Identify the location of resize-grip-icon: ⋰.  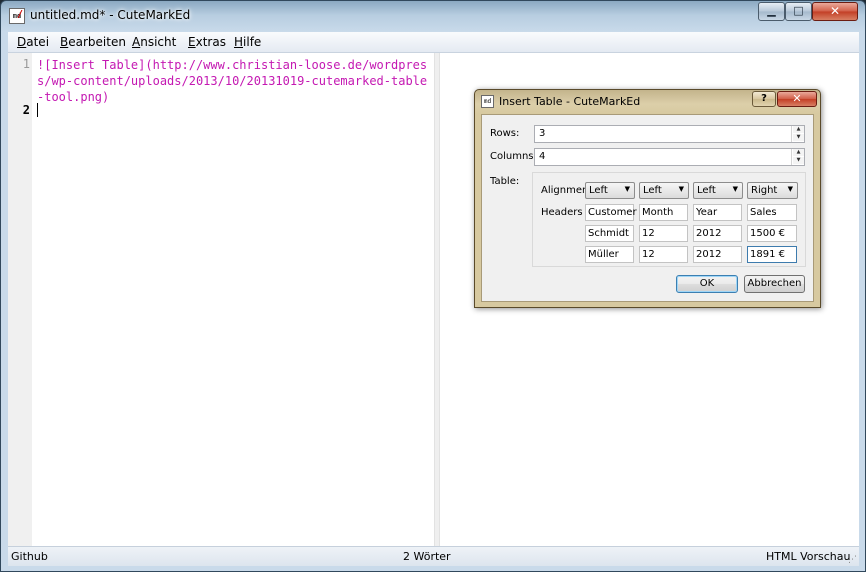
(852, 560).